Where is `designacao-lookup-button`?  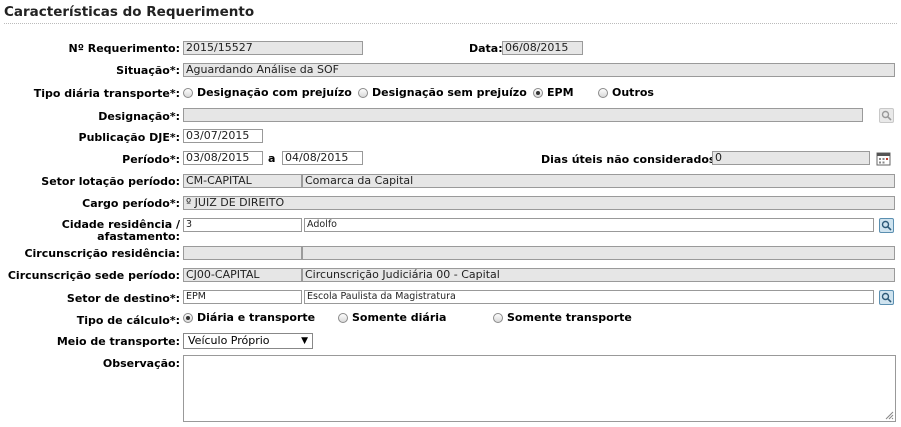
designacao-lookup-button is located at coordinates (886, 115).